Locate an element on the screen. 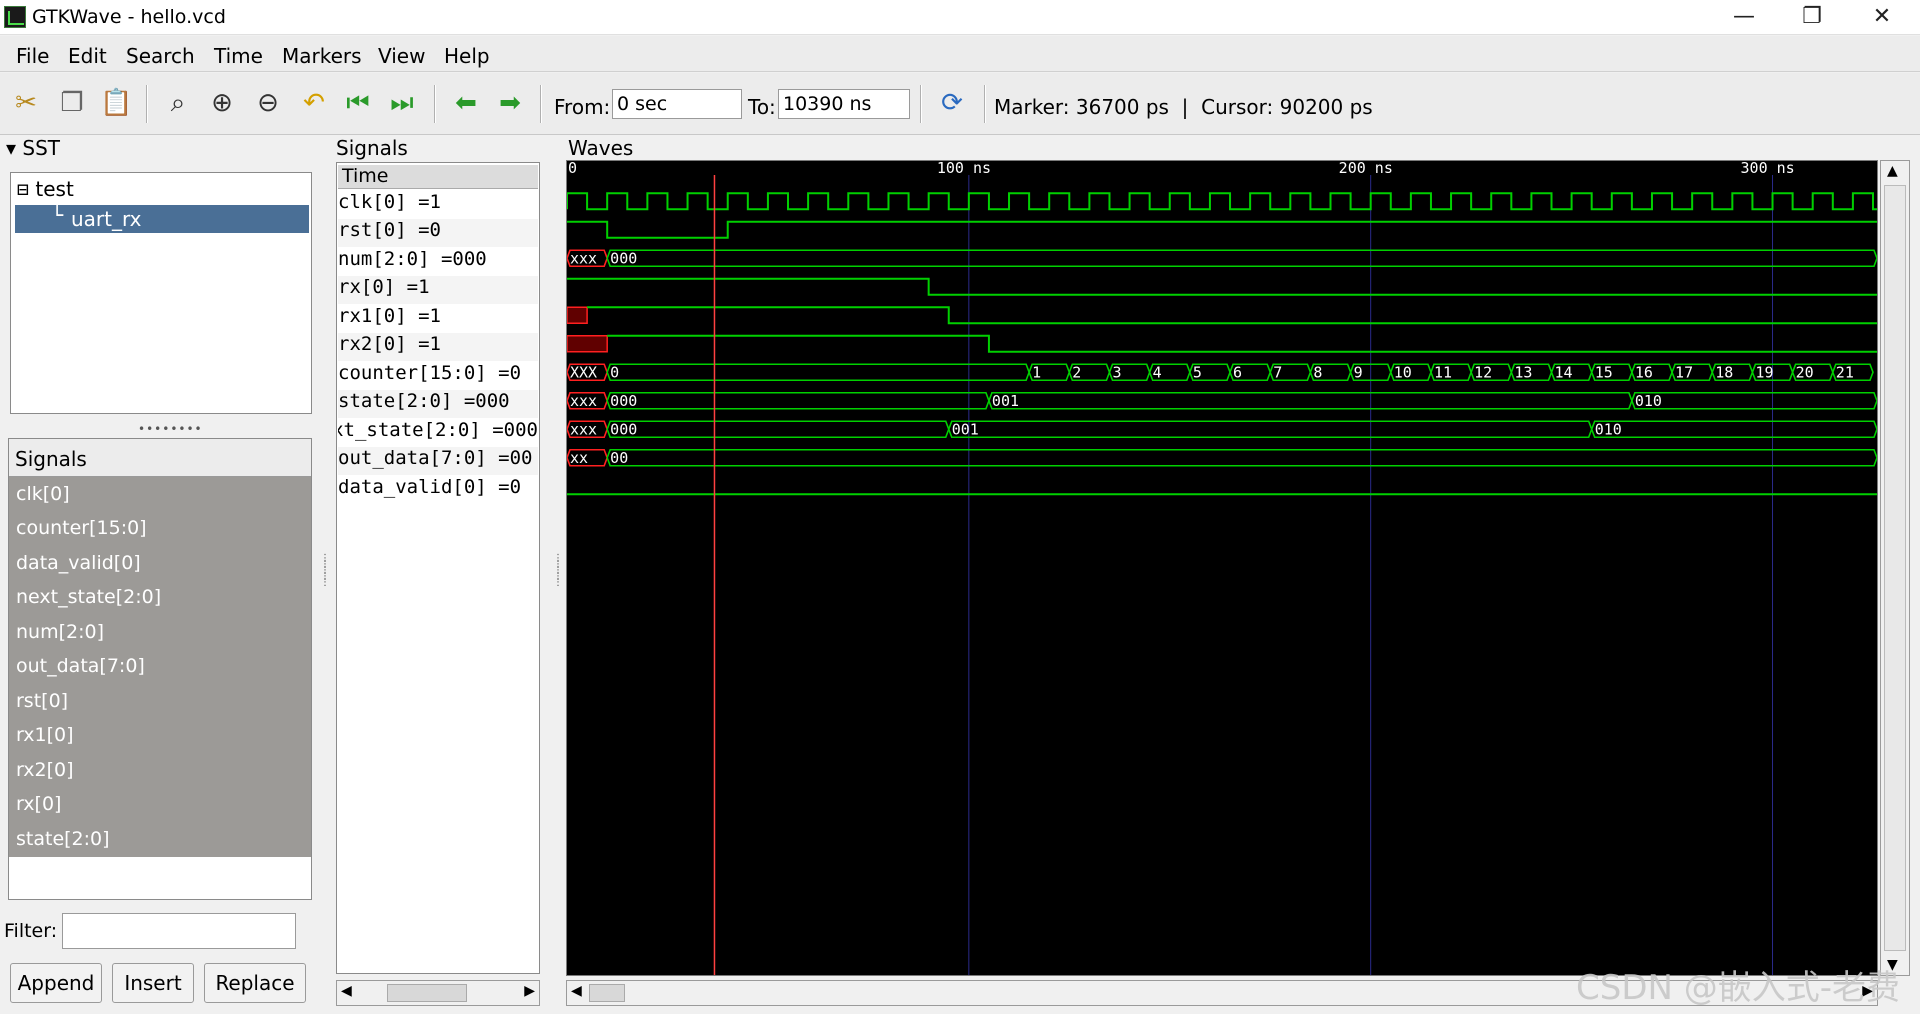  tree-expander-icon: ⊟ is located at coordinates (23, 189).